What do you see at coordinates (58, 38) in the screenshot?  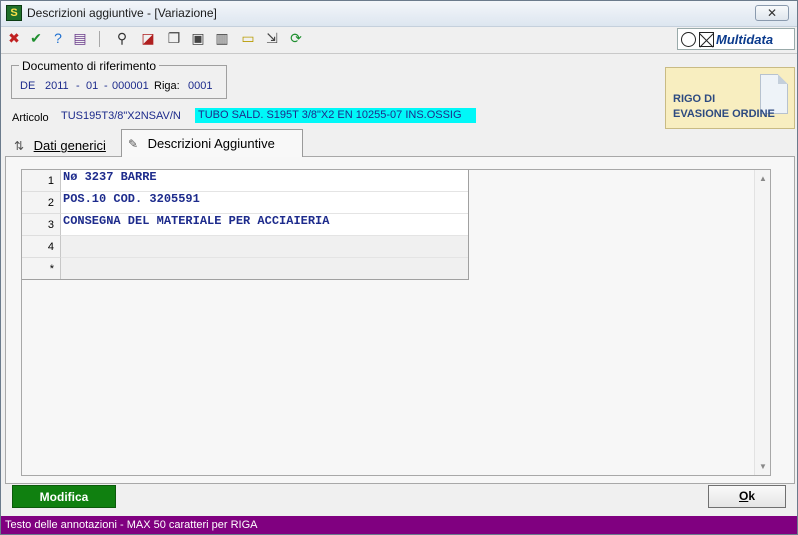 I see `help-icon: ?` at bounding box center [58, 38].